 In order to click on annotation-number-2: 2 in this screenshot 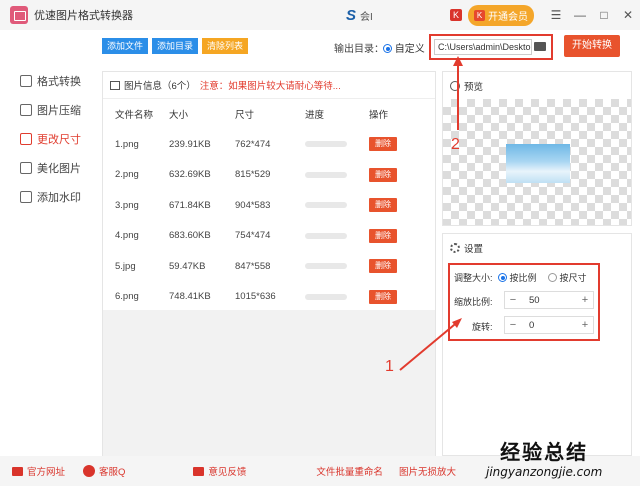, I will do `click(455, 144)`.